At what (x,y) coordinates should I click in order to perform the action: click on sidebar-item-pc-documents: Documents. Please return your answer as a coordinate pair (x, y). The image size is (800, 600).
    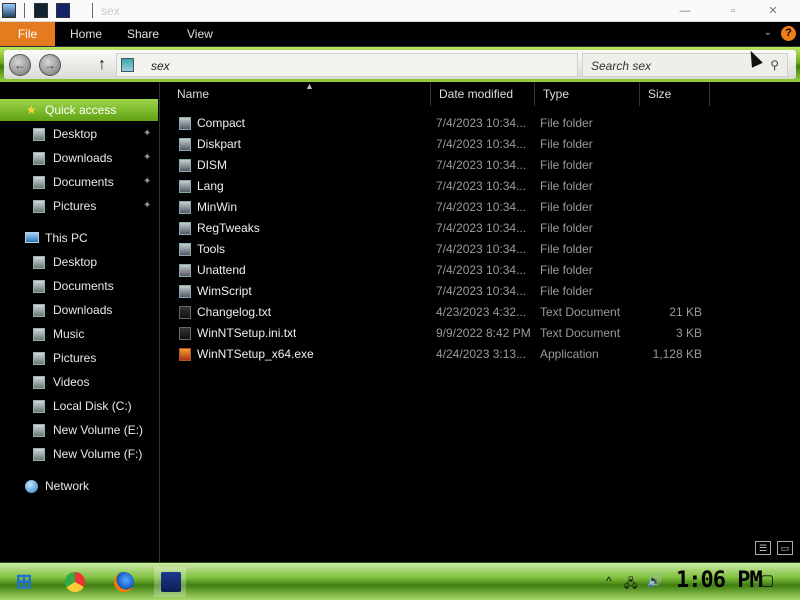
    Looking at the image, I should click on (79, 286).